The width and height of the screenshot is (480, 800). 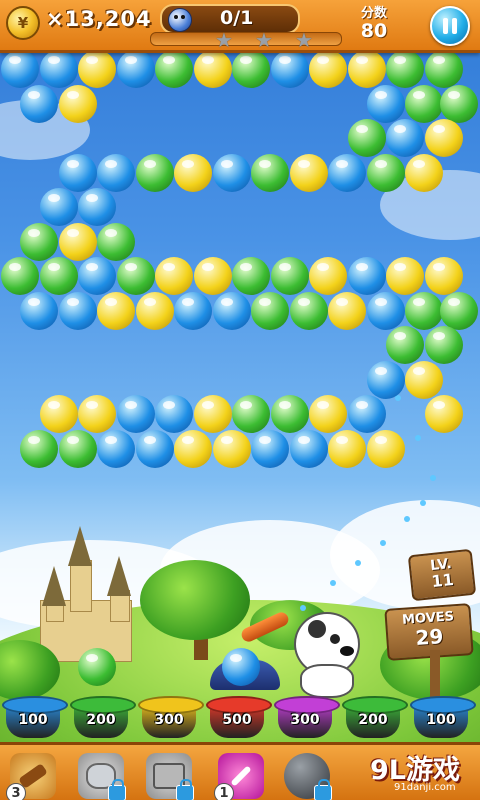 I want to click on moves-sign: MOVES 29, so click(x=429, y=632).